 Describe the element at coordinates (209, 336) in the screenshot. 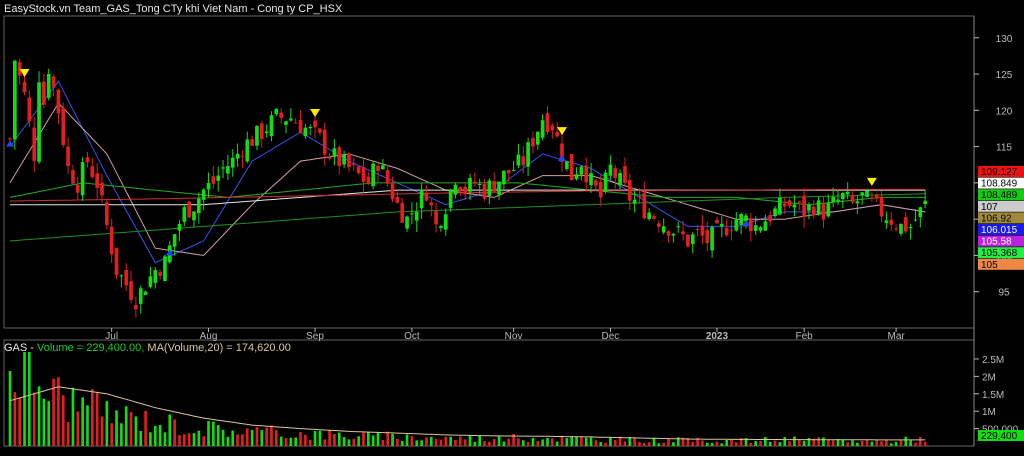

I see `x-tick-label: Aug` at that location.